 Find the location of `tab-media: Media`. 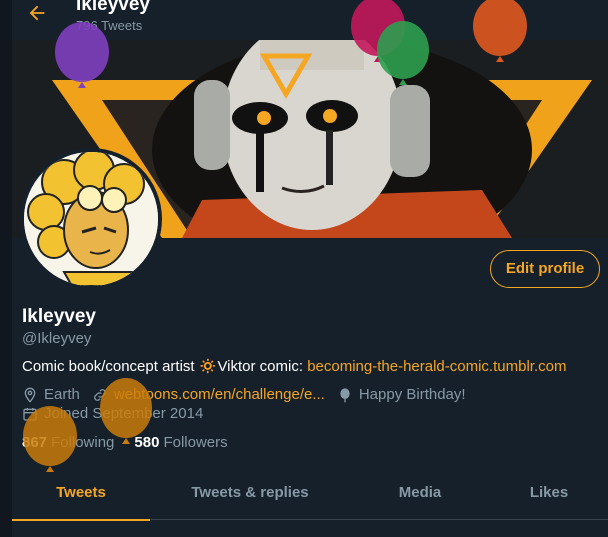

tab-media: Media is located at coordinates (420, 494).